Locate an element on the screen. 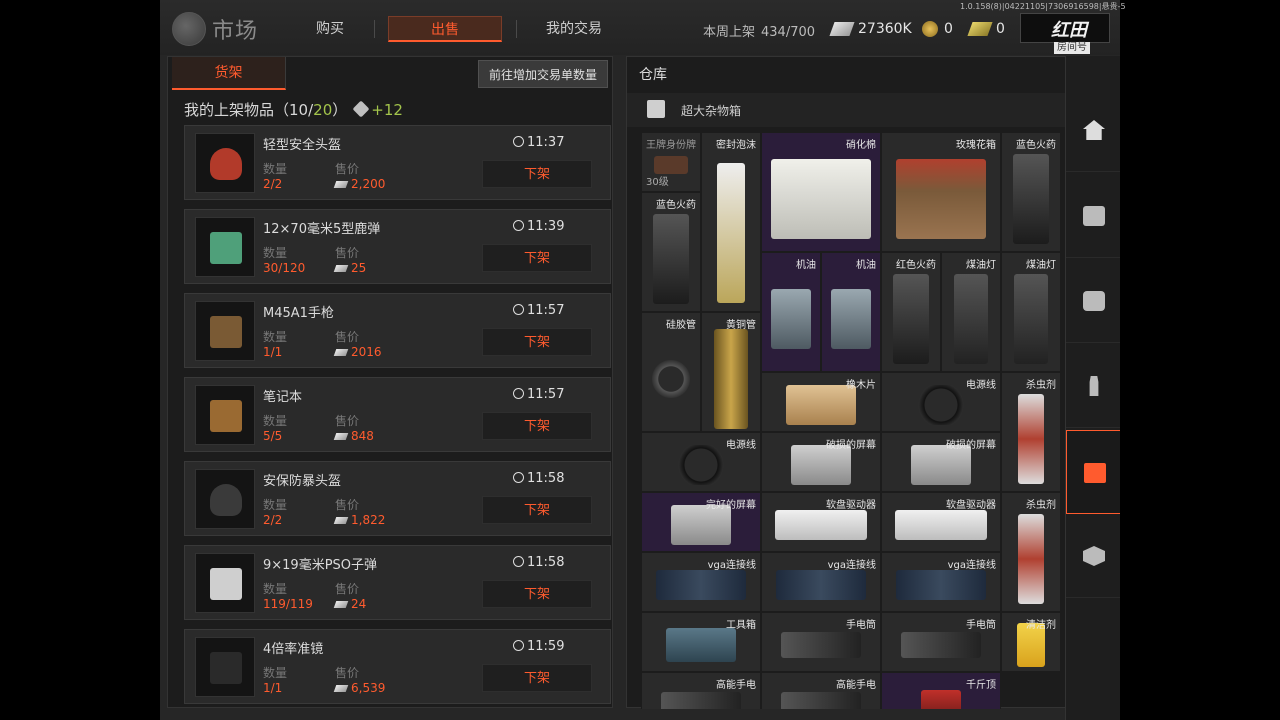 The height and width of the screenshot is (720, 1280). nav-ammo is located at coordinates (1093, 386).